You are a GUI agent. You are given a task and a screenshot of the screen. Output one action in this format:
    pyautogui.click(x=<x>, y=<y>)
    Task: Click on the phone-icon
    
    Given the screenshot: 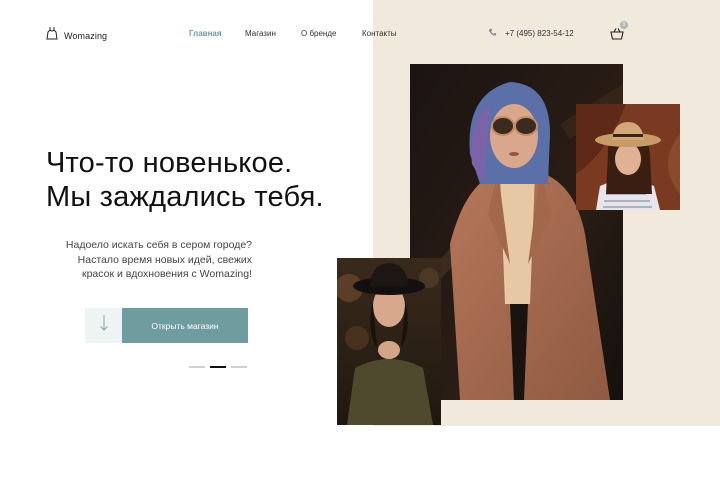 What is the action you would take?
    pyautogui.click(x=492, y=33)
    